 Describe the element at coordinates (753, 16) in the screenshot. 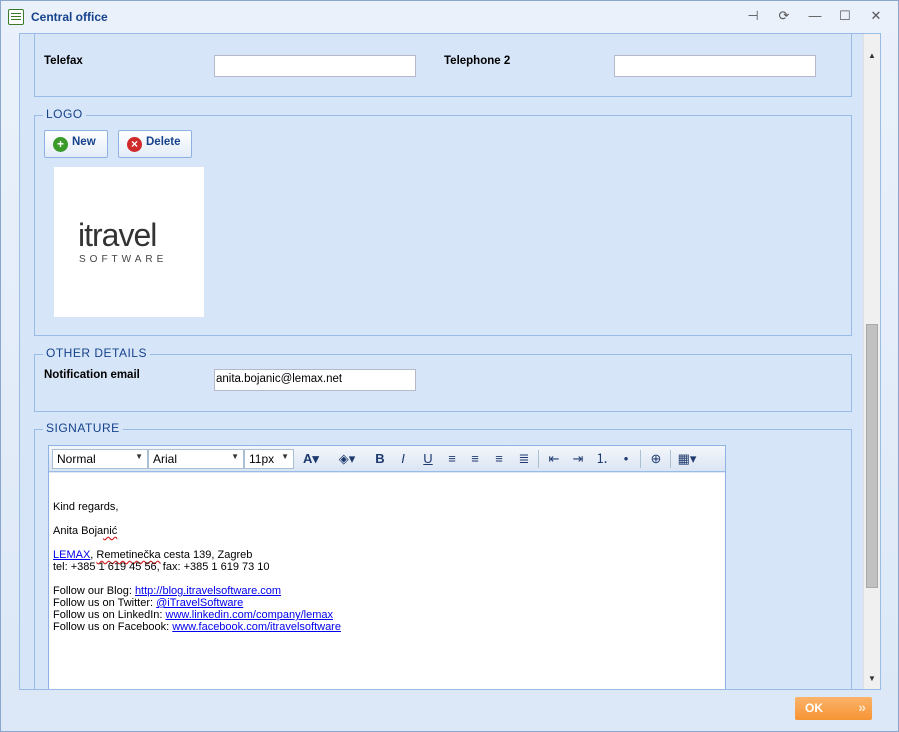

I see `pin-icon: ⊣` at that location.